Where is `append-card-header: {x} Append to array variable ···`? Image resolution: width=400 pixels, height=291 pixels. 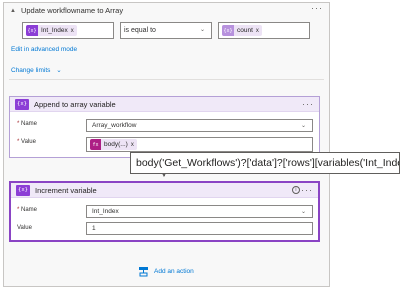 append-card-header: {x} Append to array variable ··· is located at coordinates (164, 104).